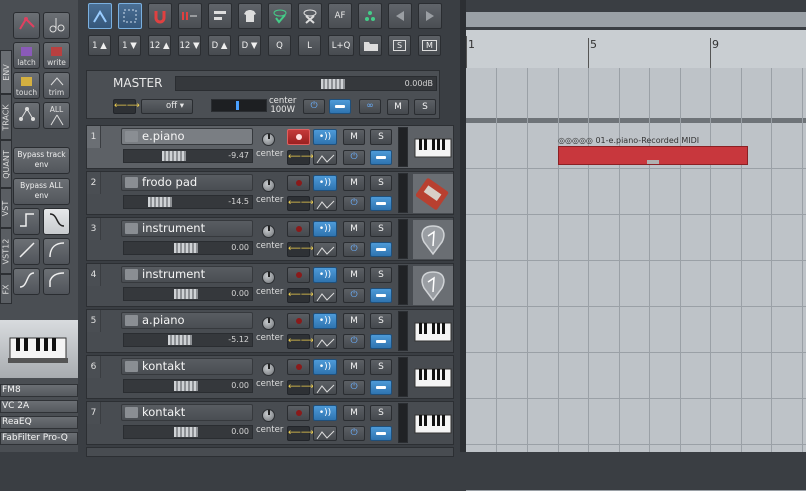 This screenshot has width=806, height=491. Describe the element at coordinates (39, 422) in the screenshot. I see `fx-slot: ReaEQ` at that location.